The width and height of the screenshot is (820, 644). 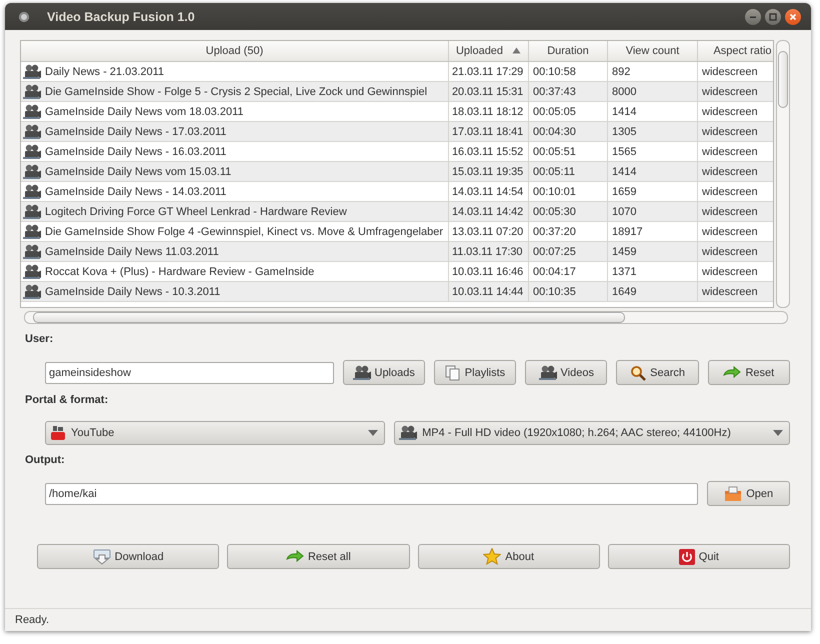 What do you see at coordinates (624, 132) in the screenshot?
I see `table-cell: 1305` at bounding box center [624, 132].